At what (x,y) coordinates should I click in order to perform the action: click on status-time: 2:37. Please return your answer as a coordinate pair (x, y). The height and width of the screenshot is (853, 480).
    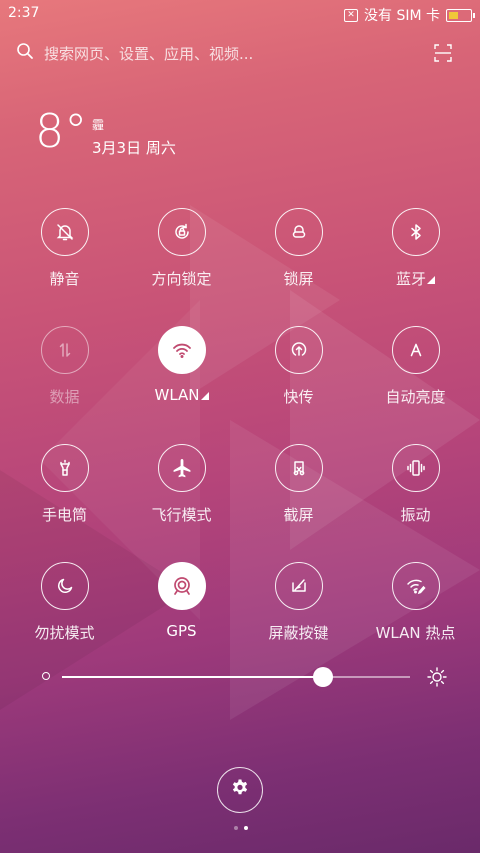
    Looking at the image, I should click on (24, 13).